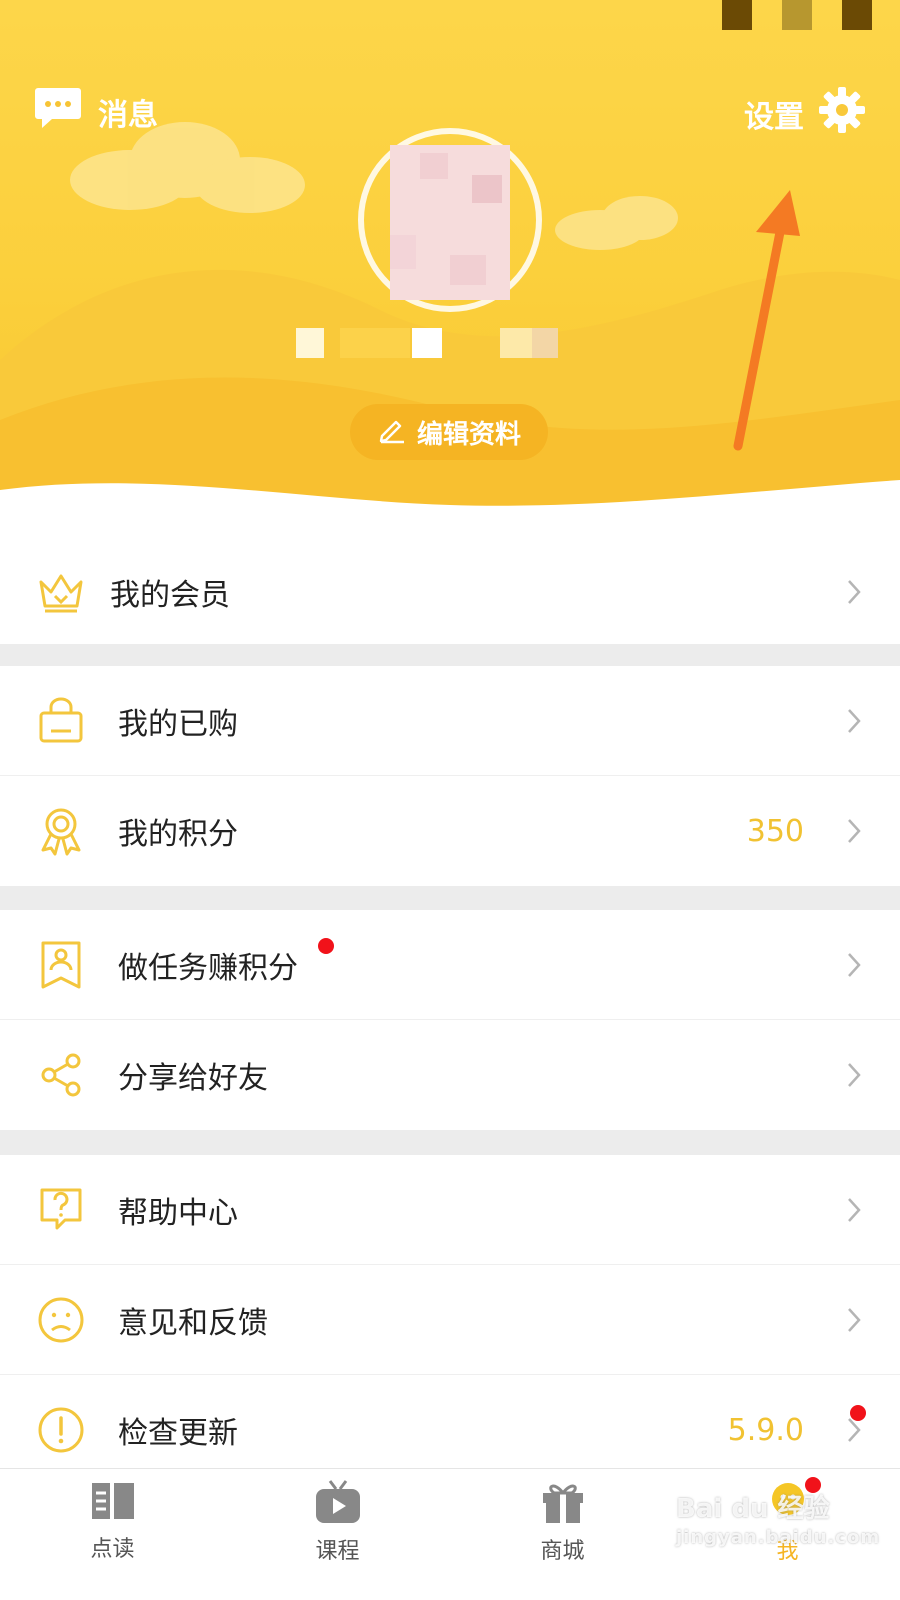  I want to click on crown-icon, so click(61, 592).